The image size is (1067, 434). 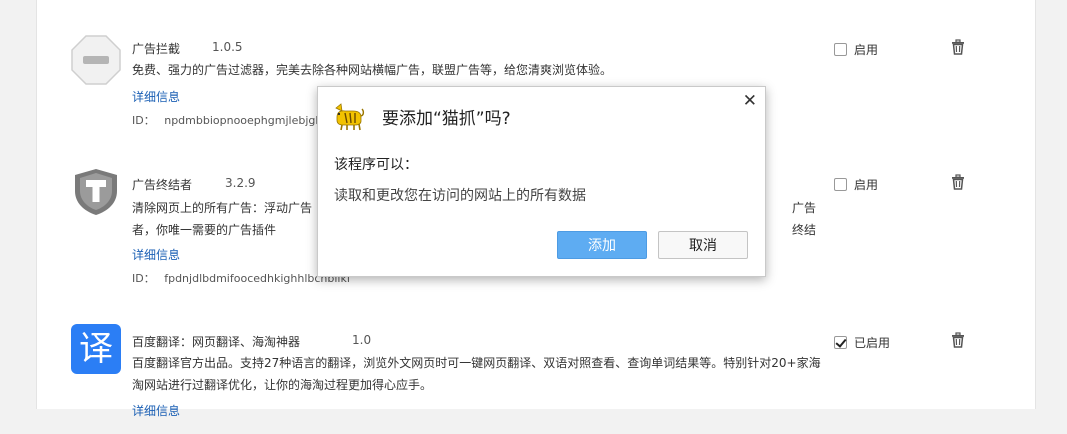 I want to click on close-icon: ✕, so click(x=750, y=101).